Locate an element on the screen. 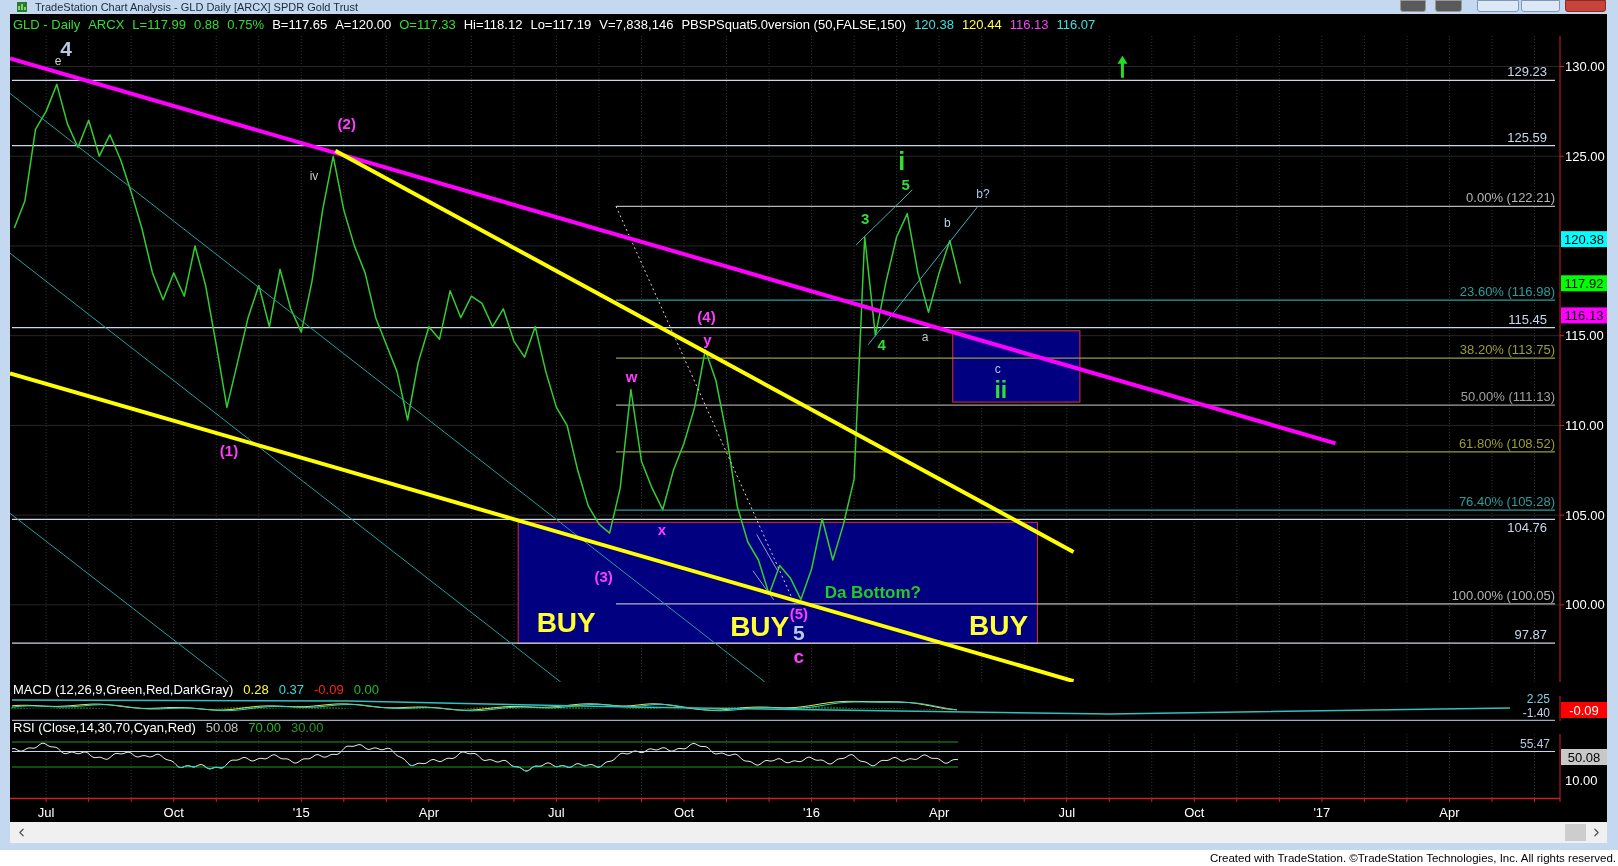 This screenshot has height=866, width=1618. axis-label: 10.00 is located at coordinates (1581, 780).